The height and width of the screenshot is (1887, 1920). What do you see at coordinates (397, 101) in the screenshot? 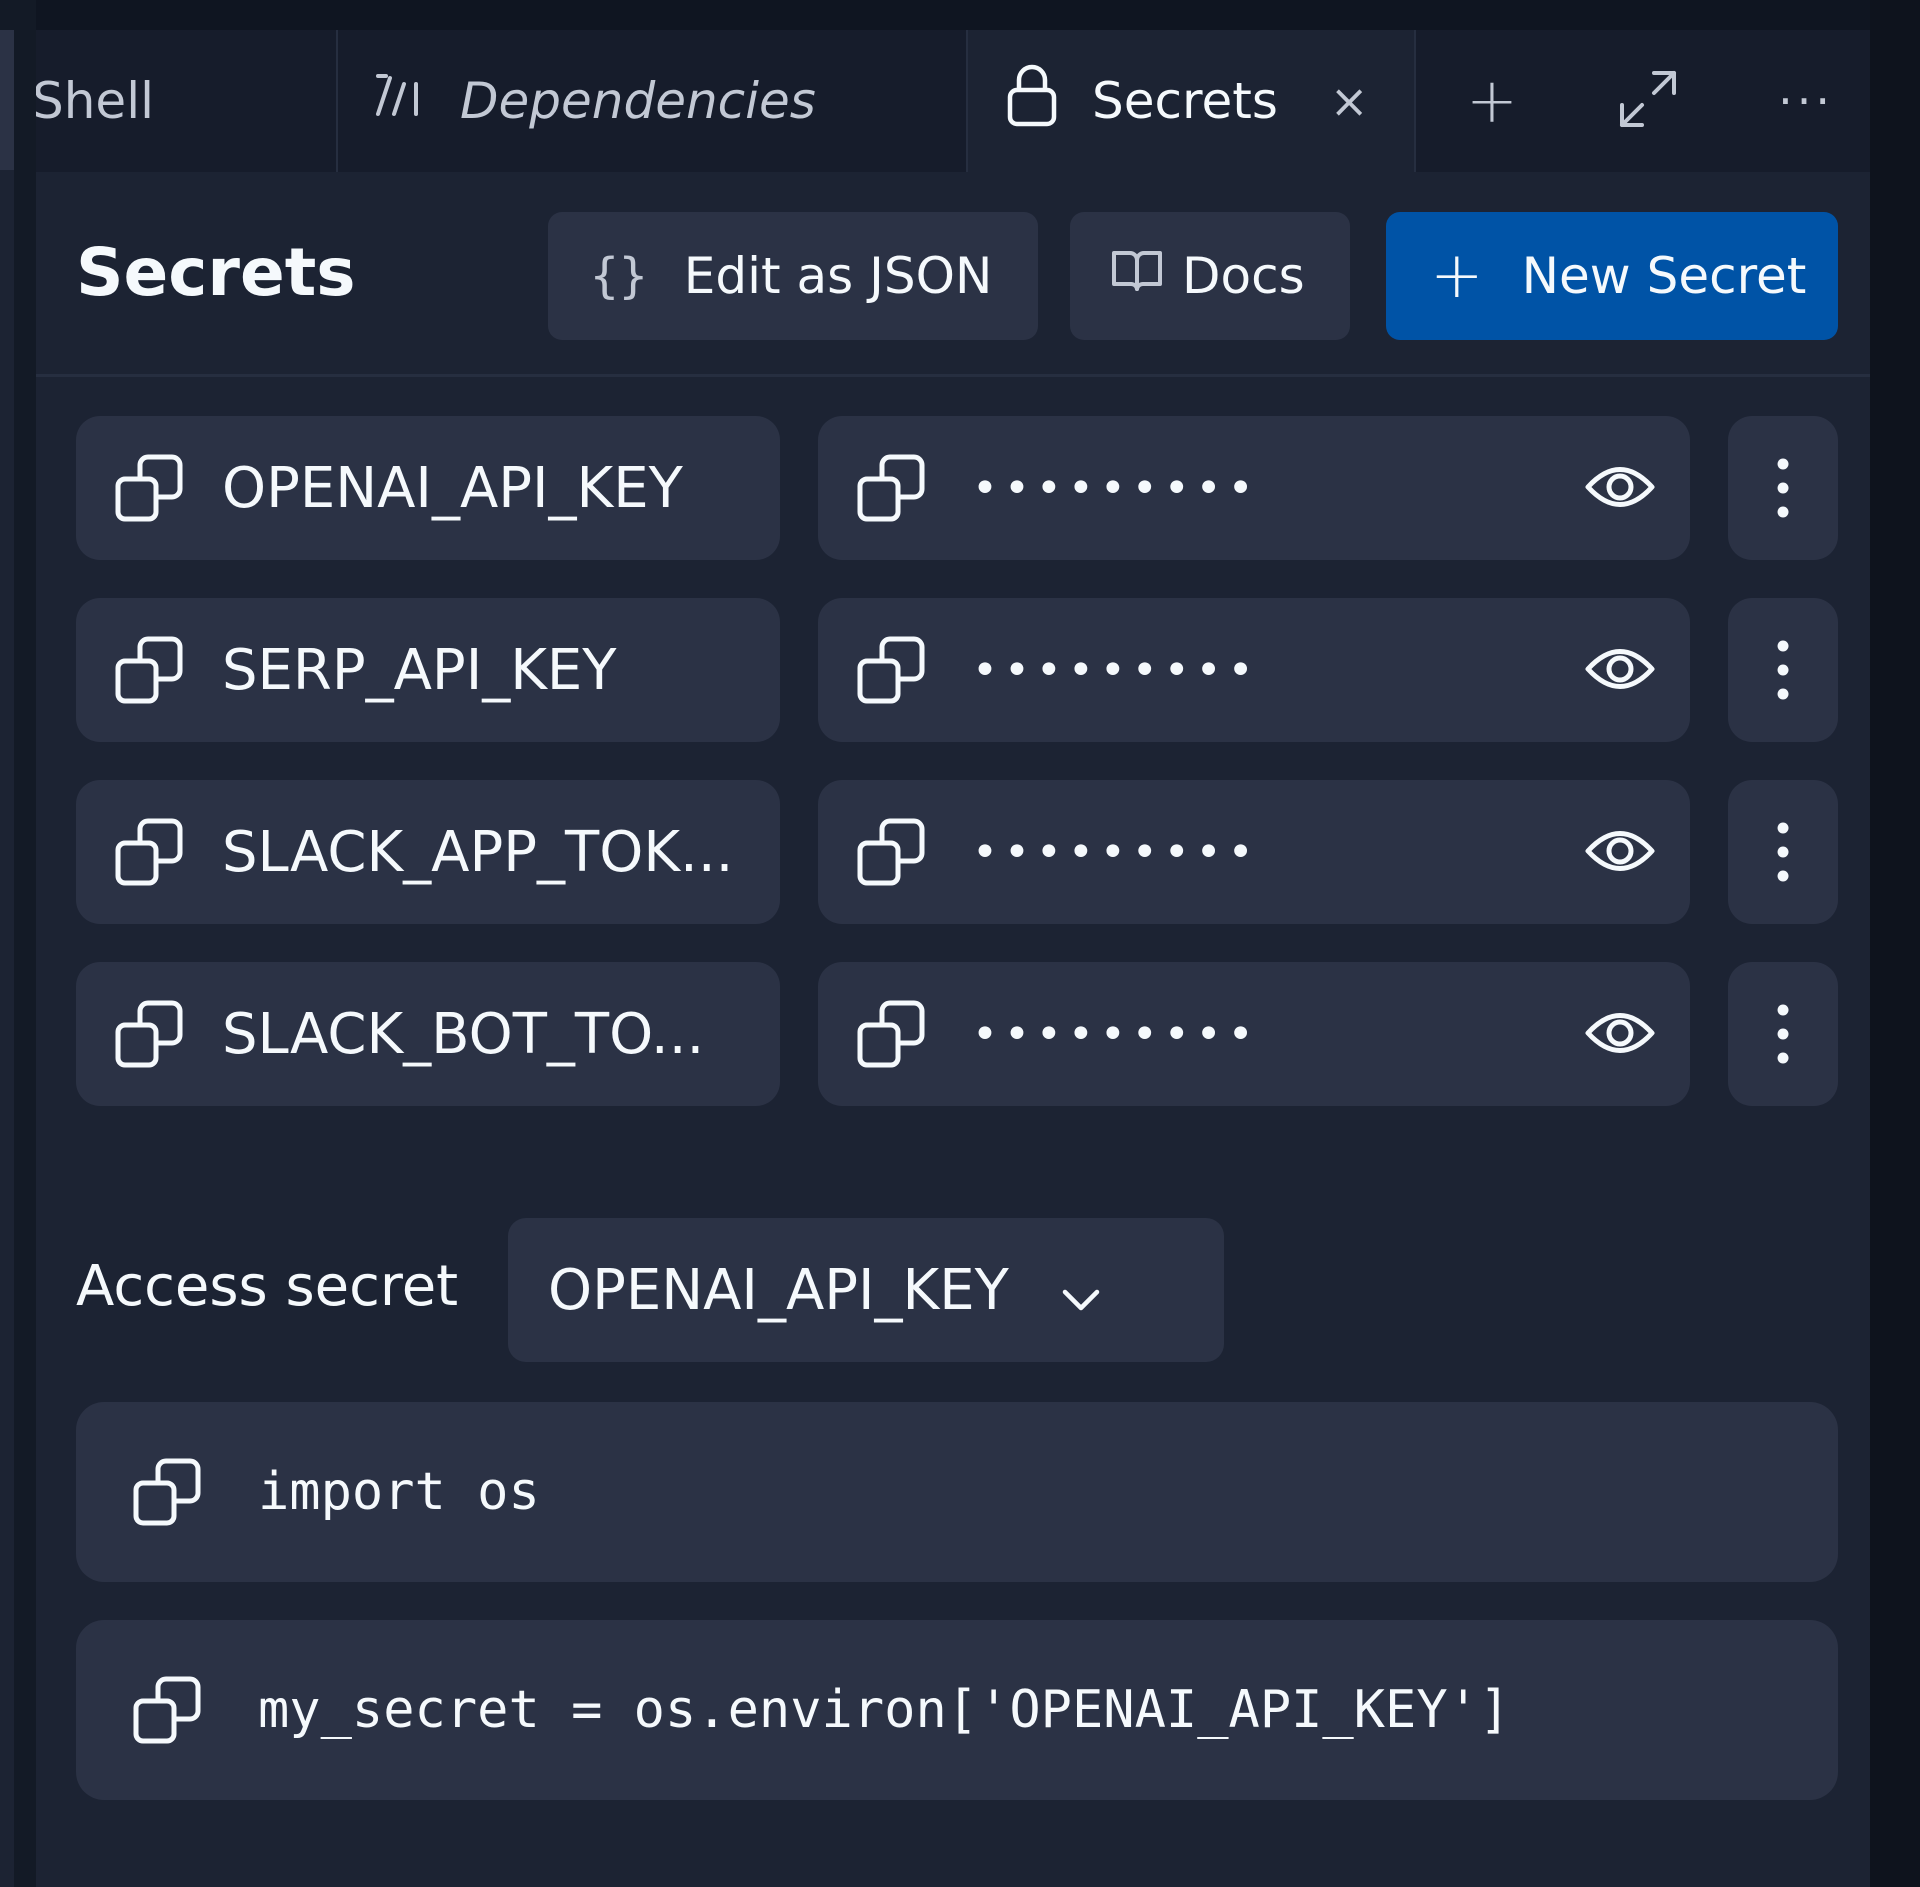
I see `package-icon` at bounding box center [397, 101].